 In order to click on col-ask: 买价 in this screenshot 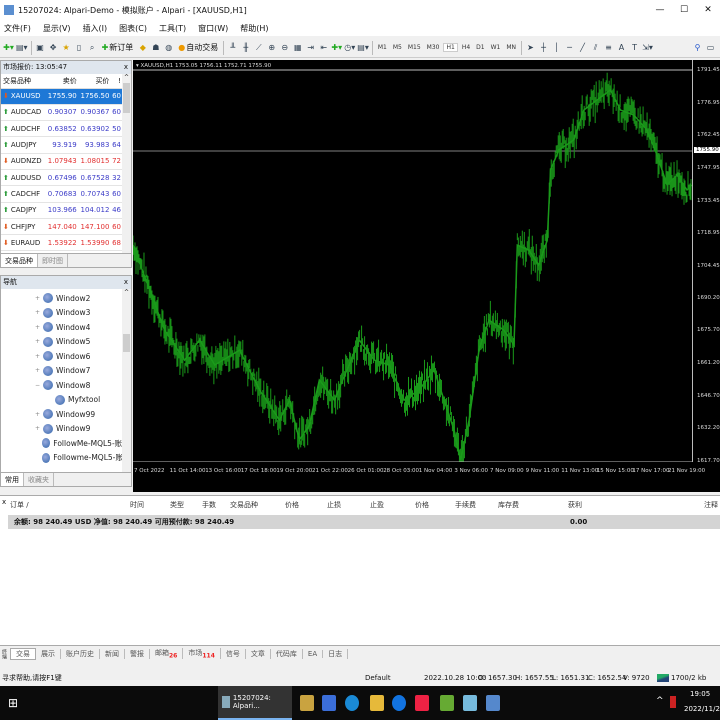, I will do `click(95, 81)`.